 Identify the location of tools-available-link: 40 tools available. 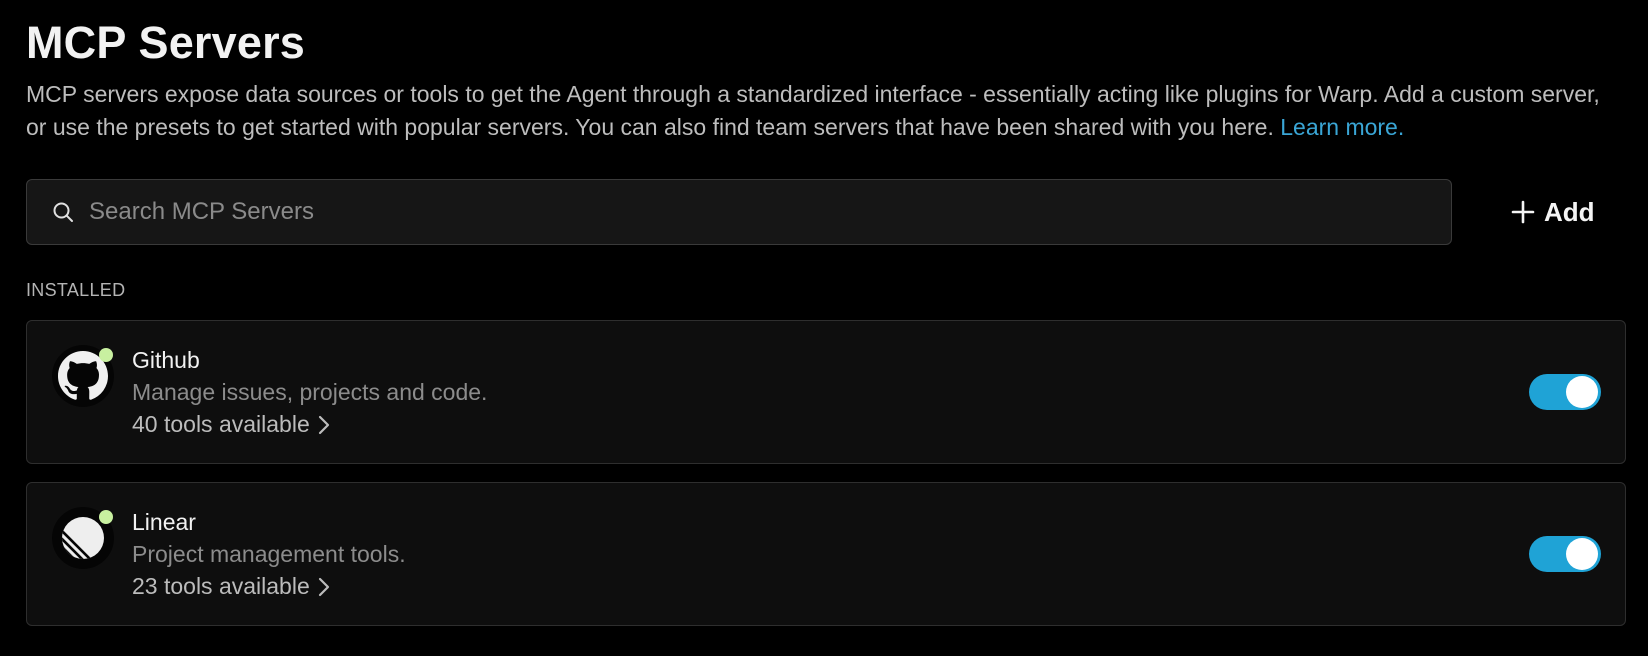
(234, 424).